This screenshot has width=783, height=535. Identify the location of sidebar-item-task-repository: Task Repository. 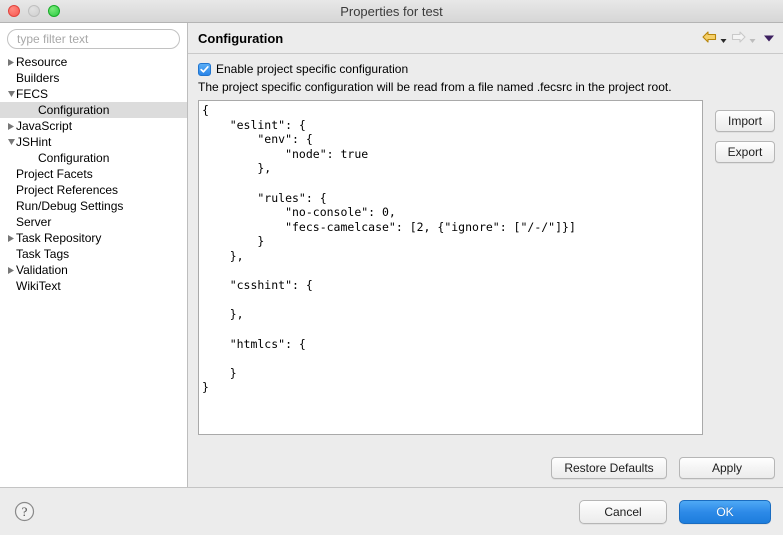
(93, 238).